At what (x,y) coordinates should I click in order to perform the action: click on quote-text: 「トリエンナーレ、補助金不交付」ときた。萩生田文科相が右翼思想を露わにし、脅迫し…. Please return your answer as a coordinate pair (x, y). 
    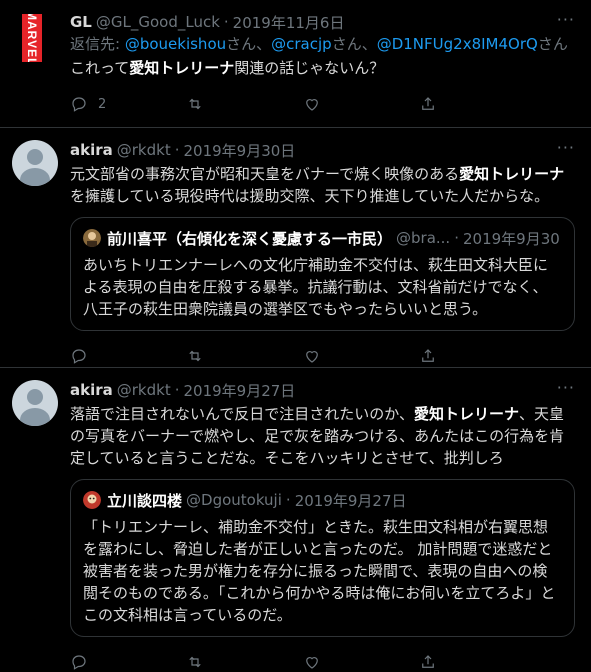
    Looking at the image, I should click on (319, 571).